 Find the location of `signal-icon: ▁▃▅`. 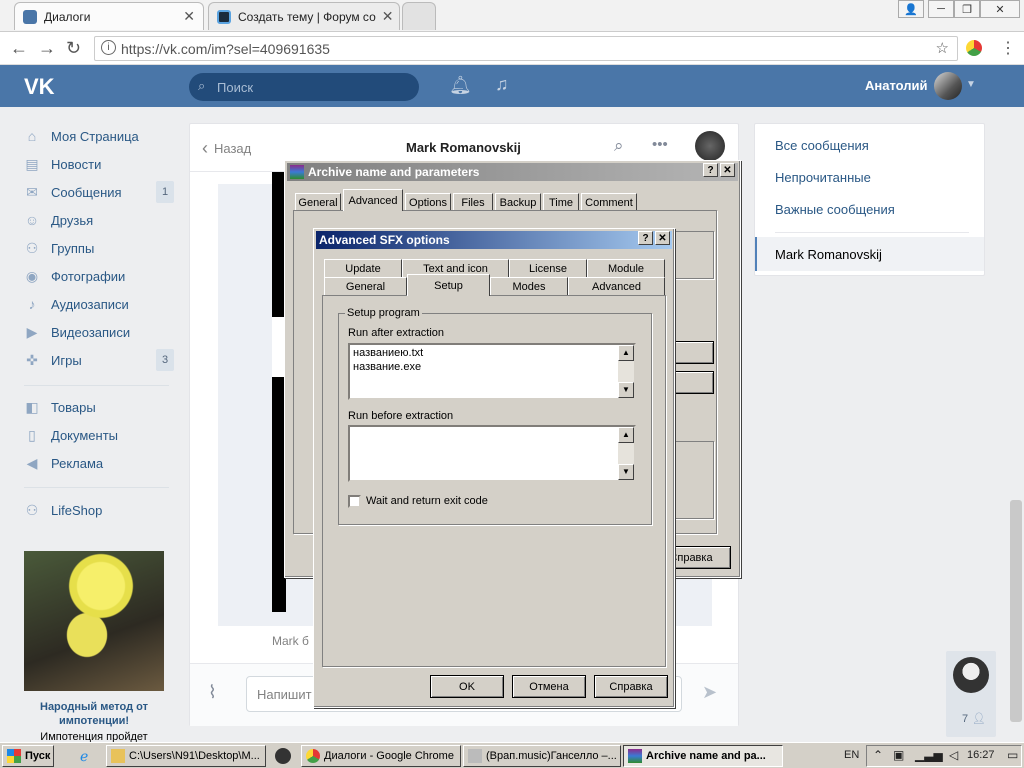

signal-icon: ▁▃▅ is located at coordinates (929, 755).